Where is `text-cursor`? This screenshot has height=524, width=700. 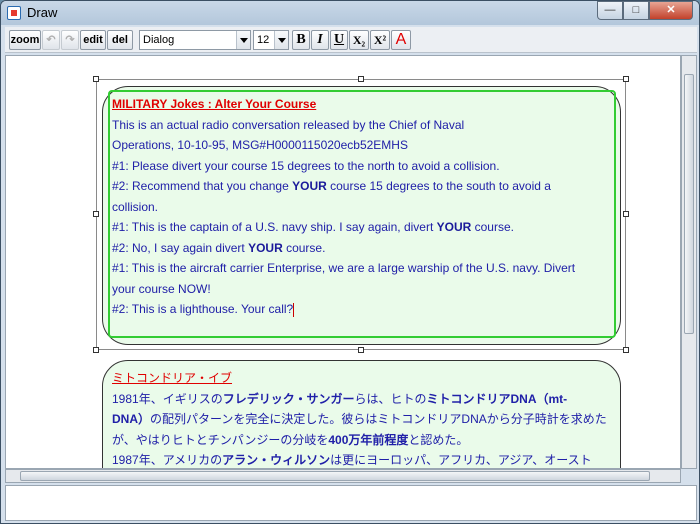 text-cursor is located at coordinates (294, 309).